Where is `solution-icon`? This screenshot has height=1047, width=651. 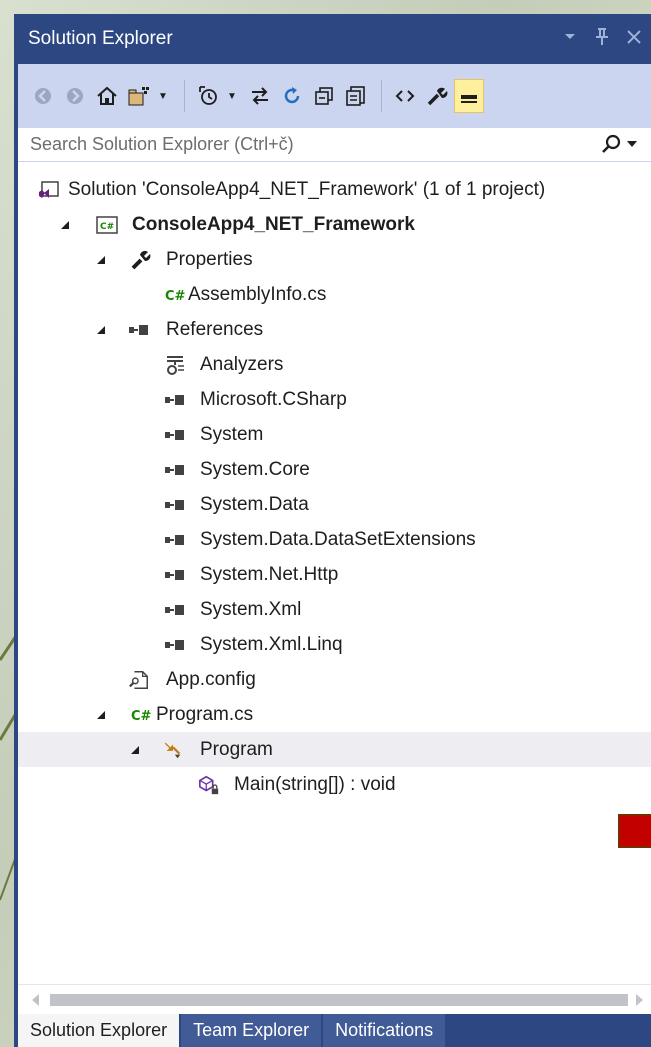 solution-icon is located at coordinates (49, 190).